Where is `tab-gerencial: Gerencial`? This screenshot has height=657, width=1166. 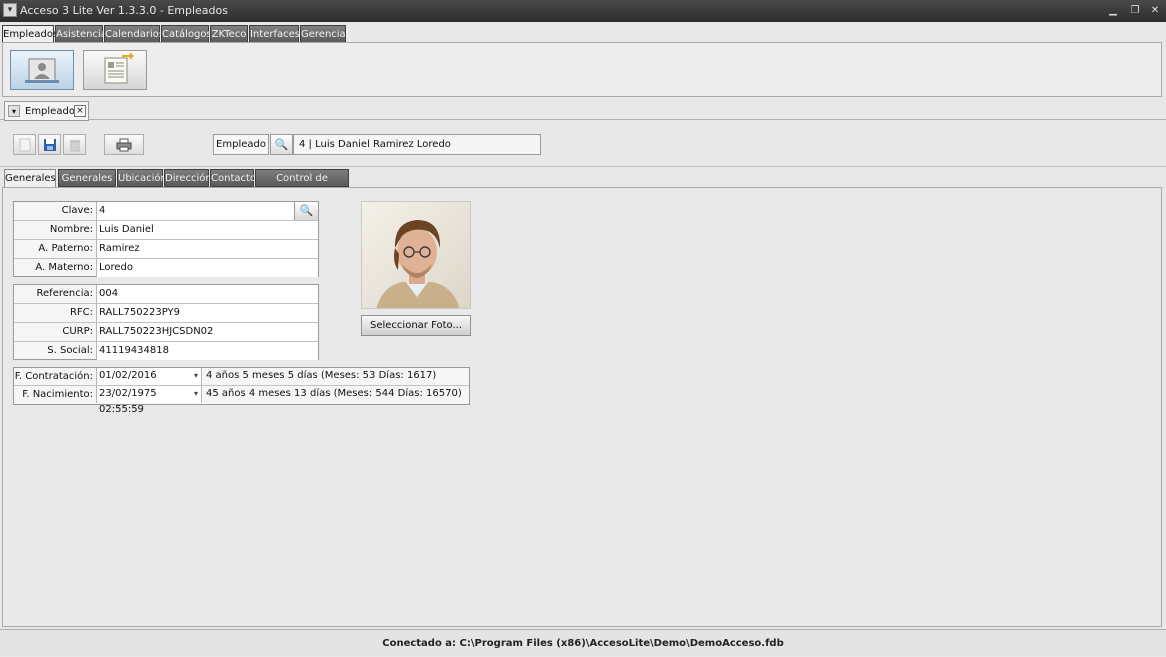 tab-gerencial: Gerencial is located at coordinates (324, 34).